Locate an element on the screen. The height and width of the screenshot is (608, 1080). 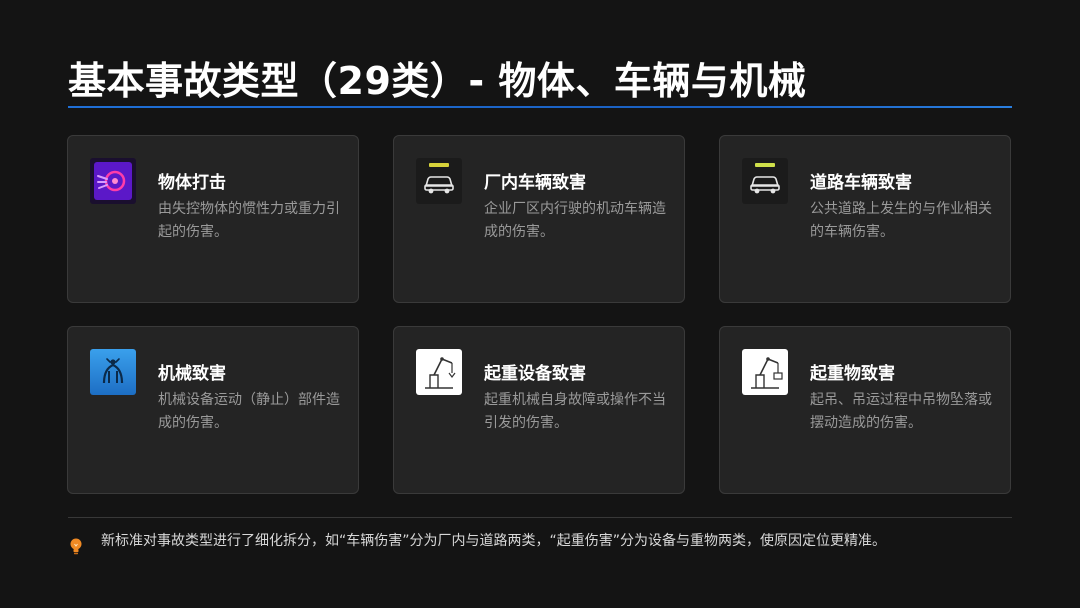
road-vehicle-icon is located at coordinates (765, 181).